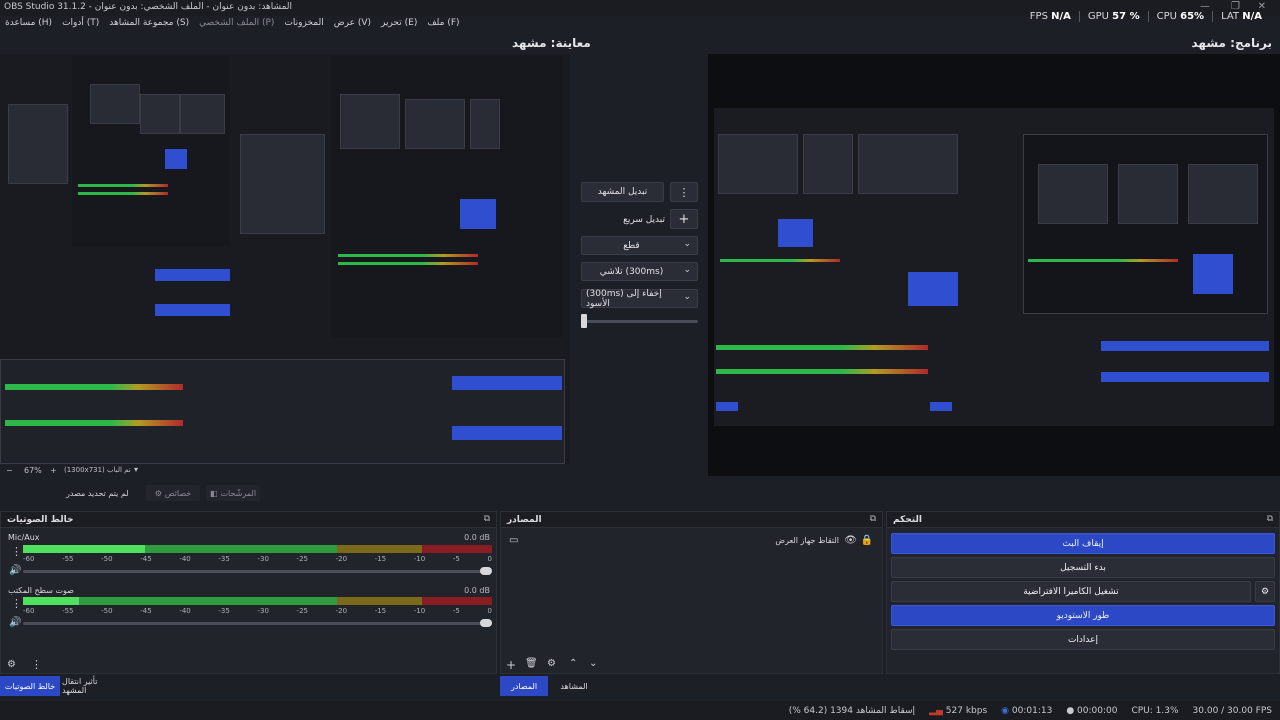 Image resolution: width=1280 pixels, height=720 pixels. I want to click on move-up-icon: ⌃, so click(573, 664).